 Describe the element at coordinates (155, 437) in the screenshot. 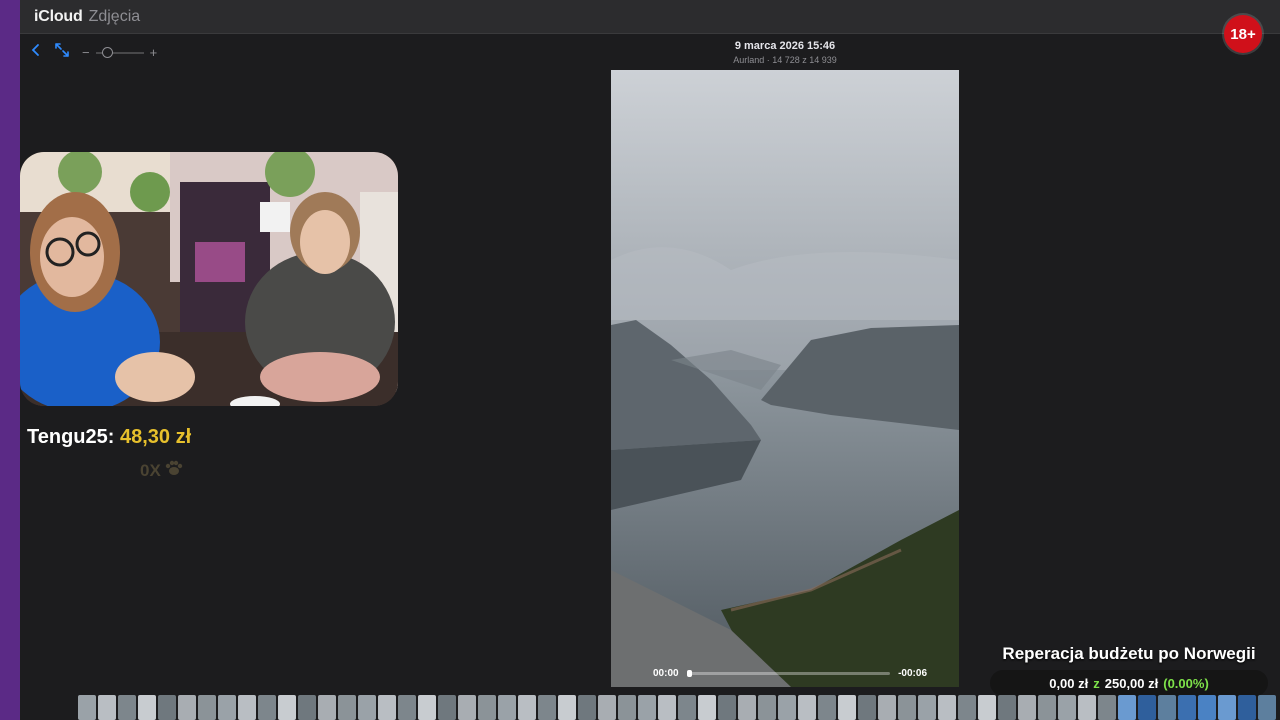

I see `donor-amount: 48,30 zł` at that location.